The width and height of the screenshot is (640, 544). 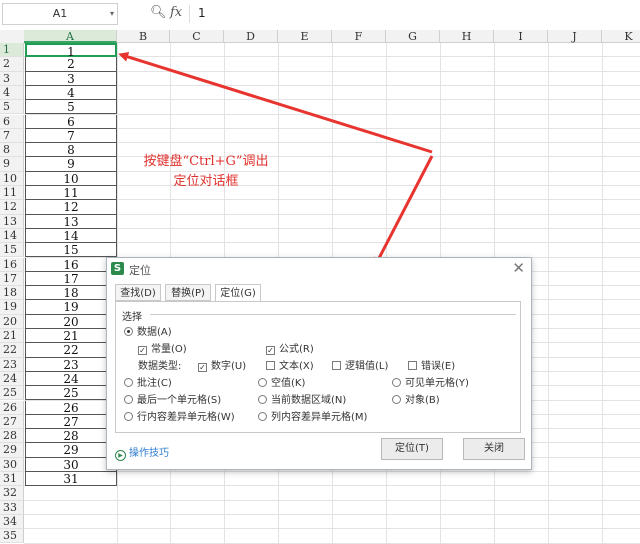 I want to click on help-link: ▶ 操作技巧, so click(x=142, y=452).